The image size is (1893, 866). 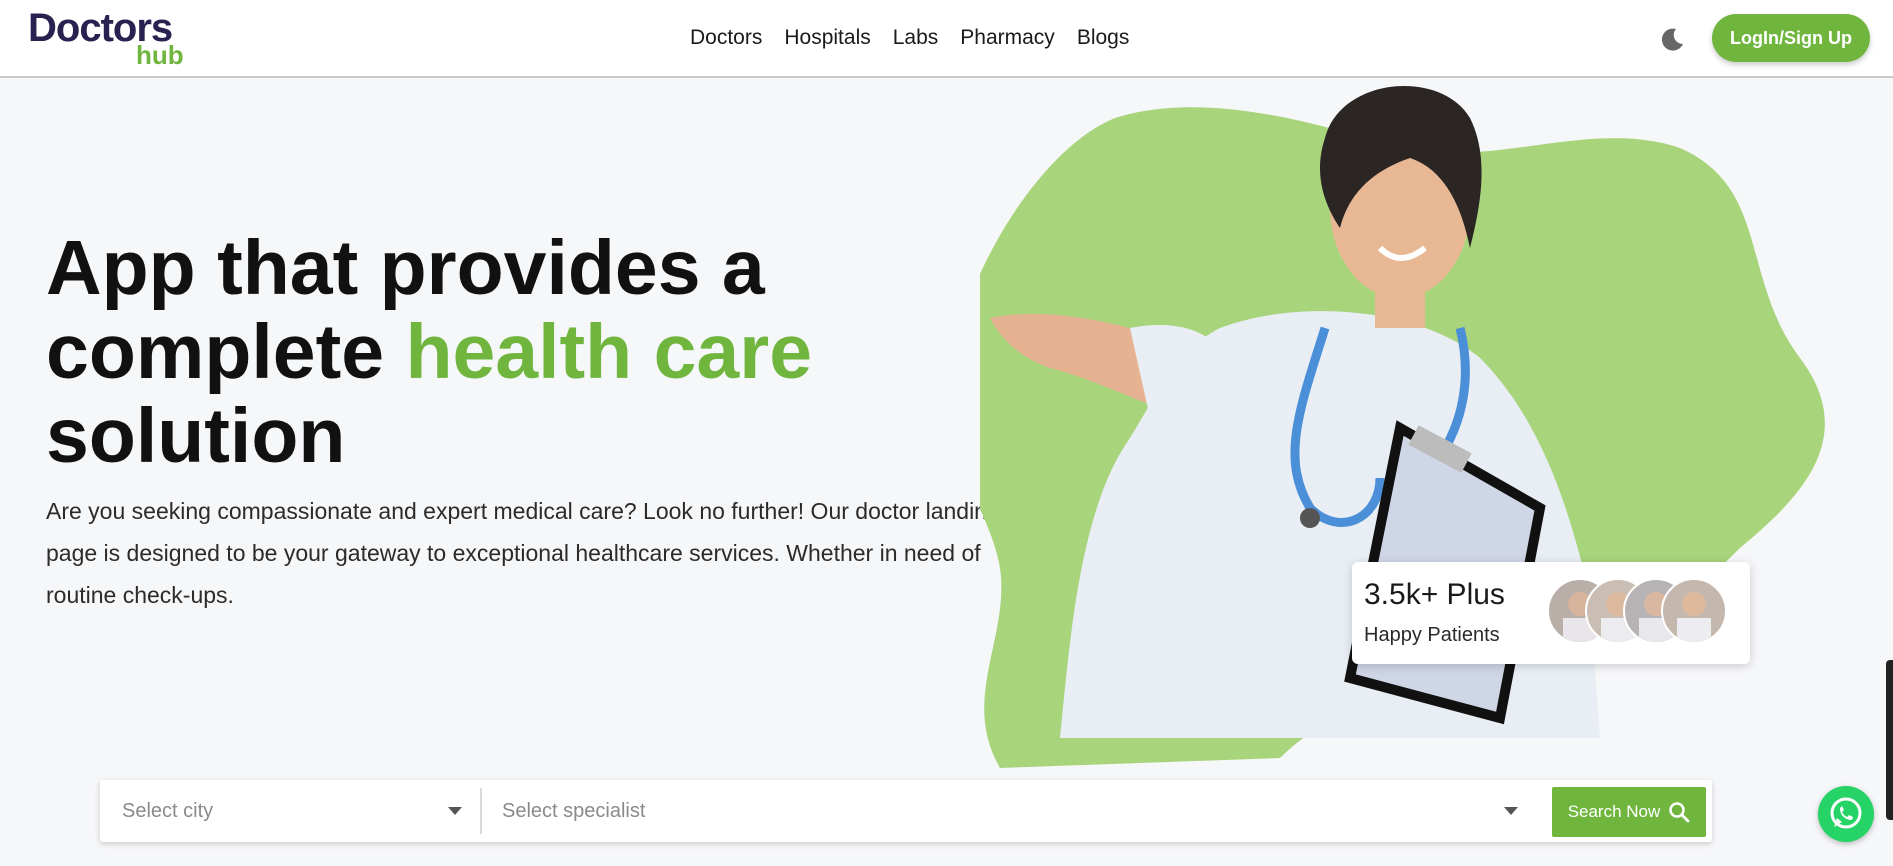 What do you see at coordinates (1889, 740) in the screenshot?
I see `edge-tab` at bounding box center [1889, 740].